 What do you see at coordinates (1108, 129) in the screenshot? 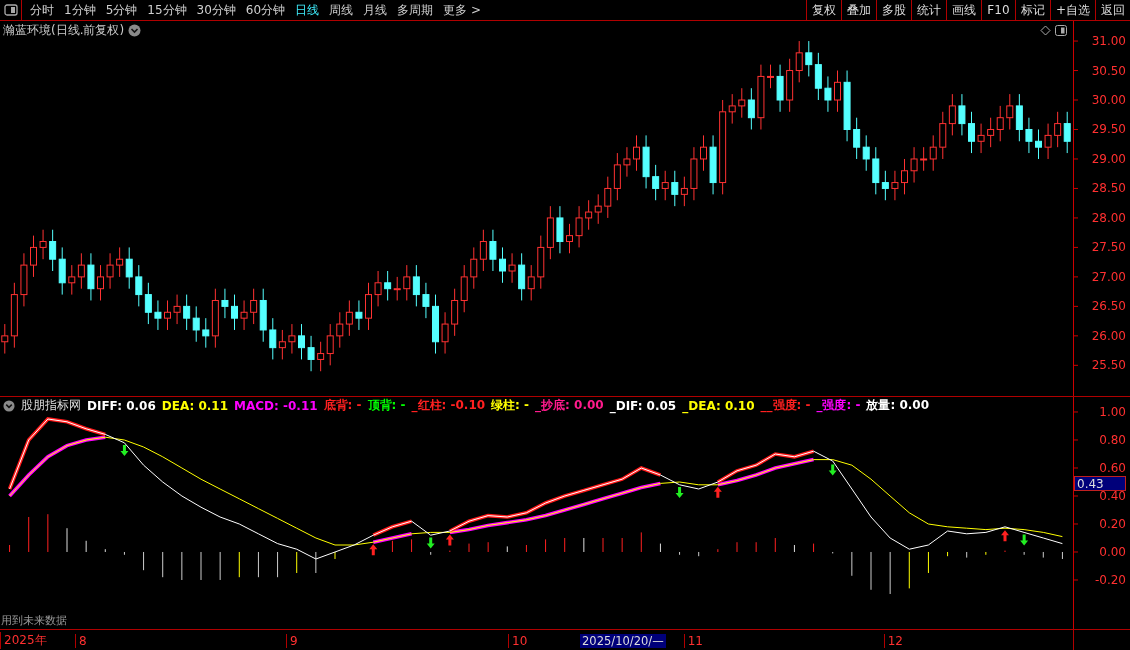
I see `price-axis-label: 29.50` at bounding box center [1108, 129].